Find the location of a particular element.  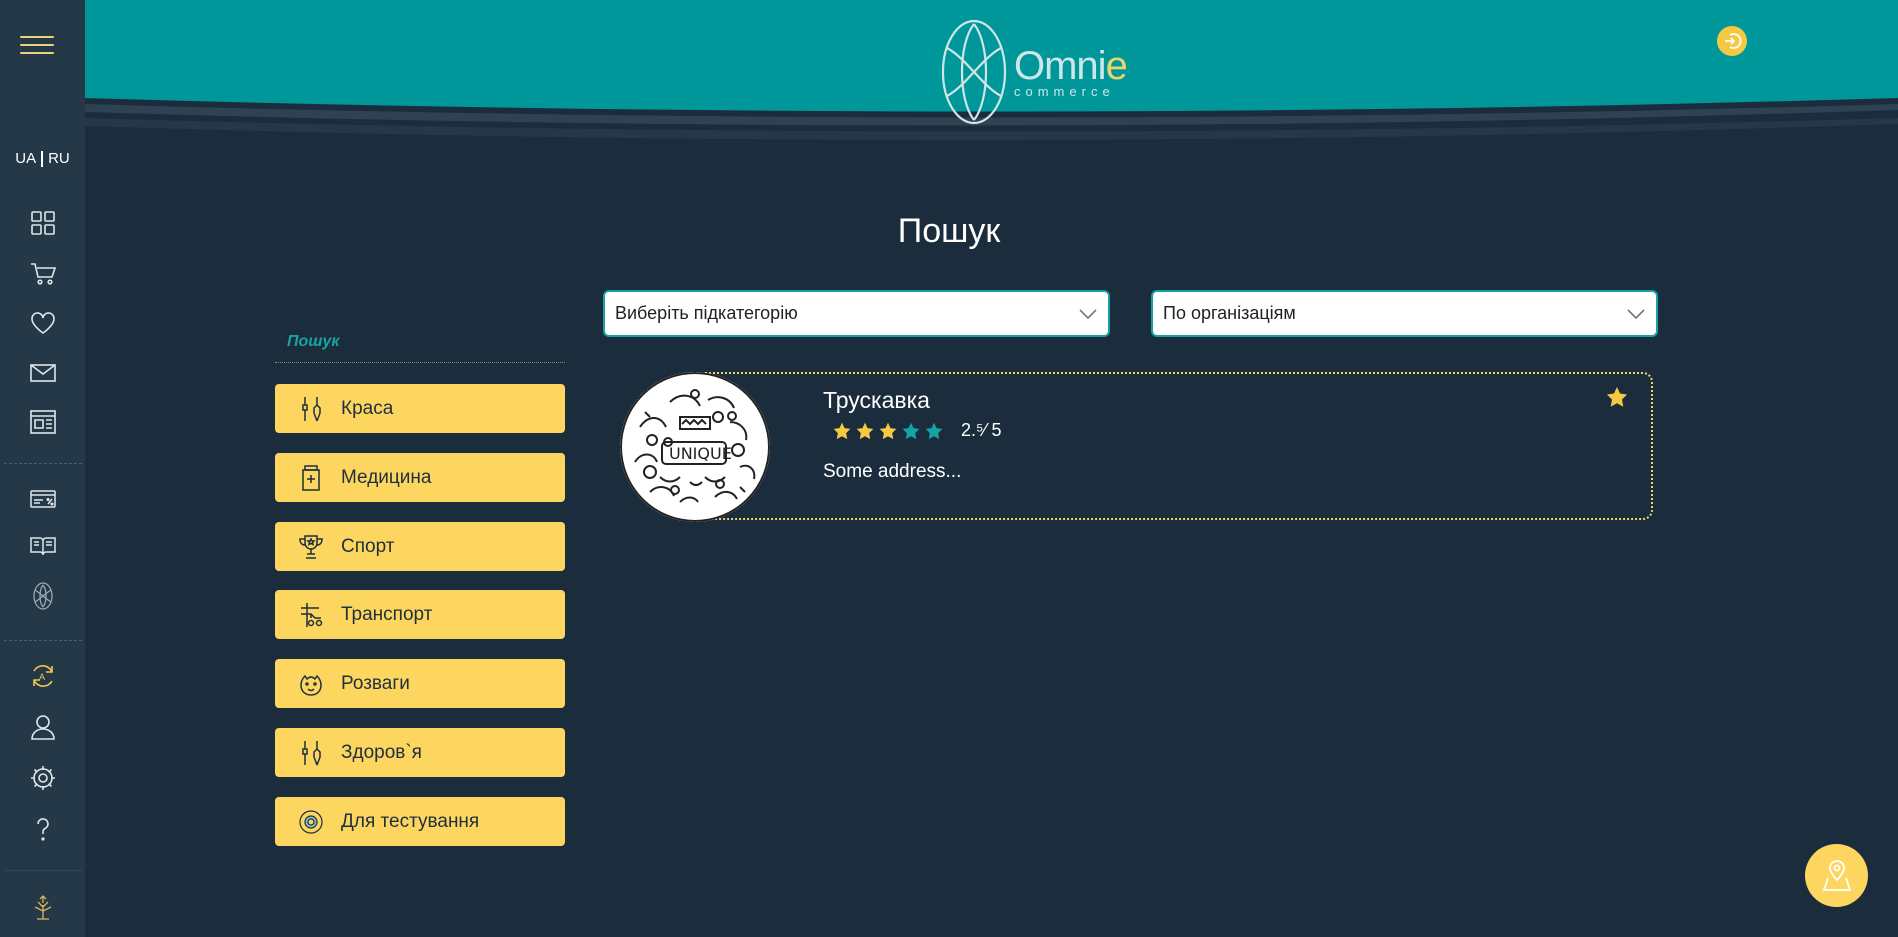

rating-stars: 2.⁵⁄ 5 is located at coordinates (917, 430).